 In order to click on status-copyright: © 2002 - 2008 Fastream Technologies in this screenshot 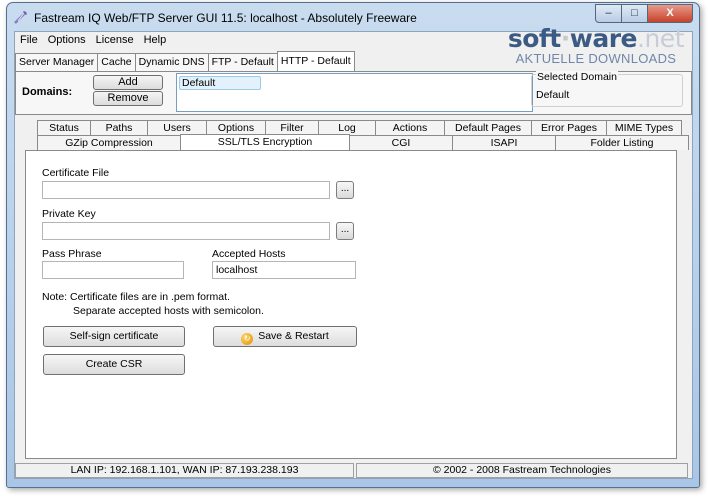, I will do `click(521, 470)`.